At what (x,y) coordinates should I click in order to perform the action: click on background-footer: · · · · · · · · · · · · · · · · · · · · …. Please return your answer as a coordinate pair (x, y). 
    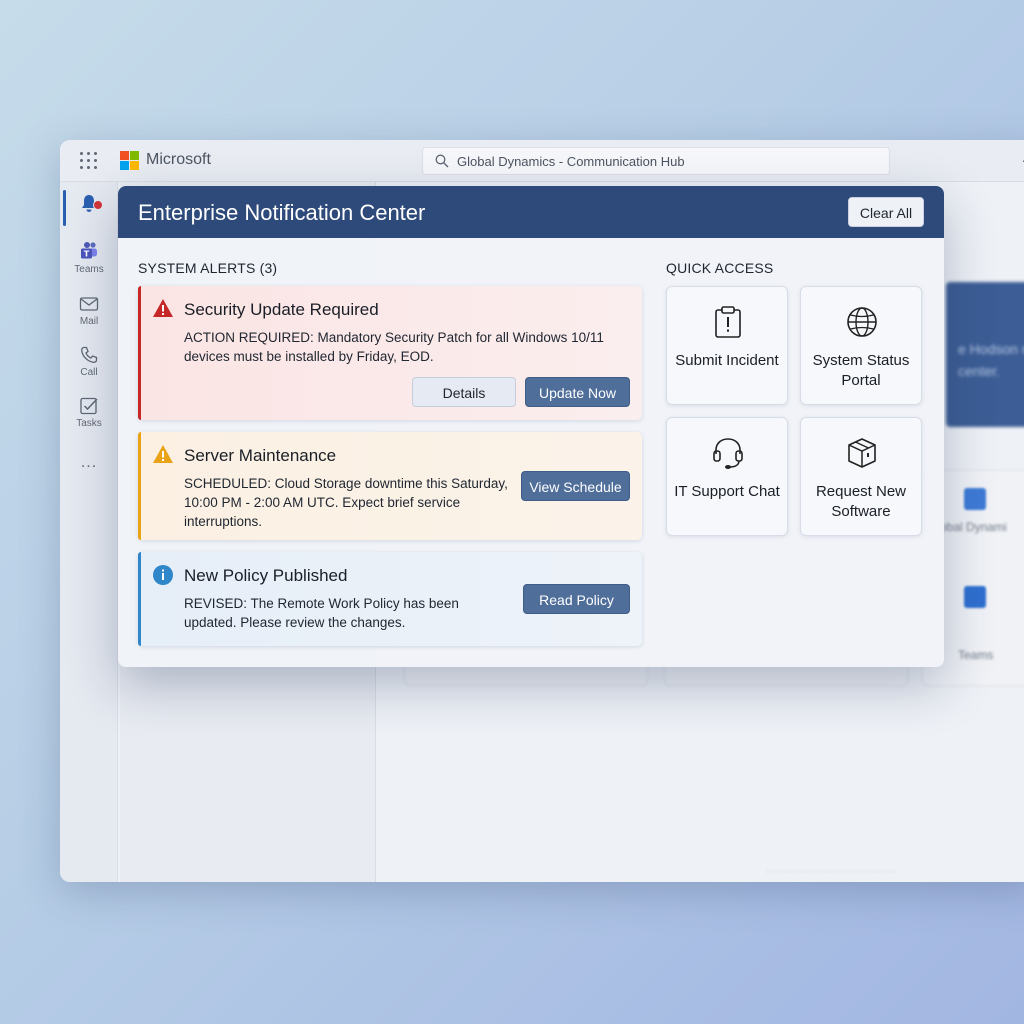
    Looking at the image, I should click on (831, 871).